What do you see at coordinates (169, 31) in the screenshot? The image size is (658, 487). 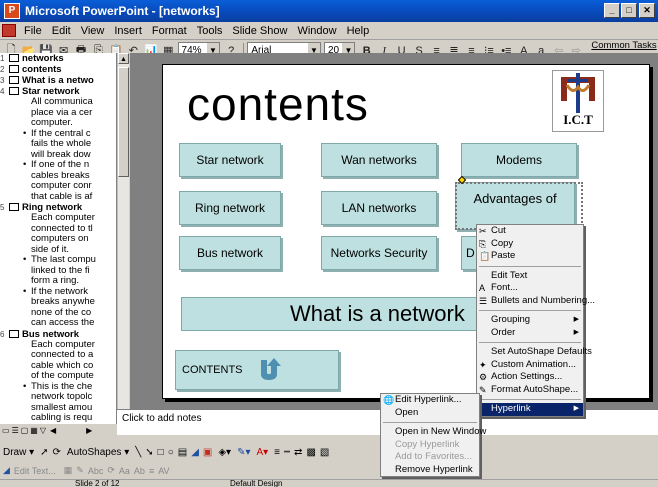 I see `menu-format: Format` at bounding box center [169, 31].